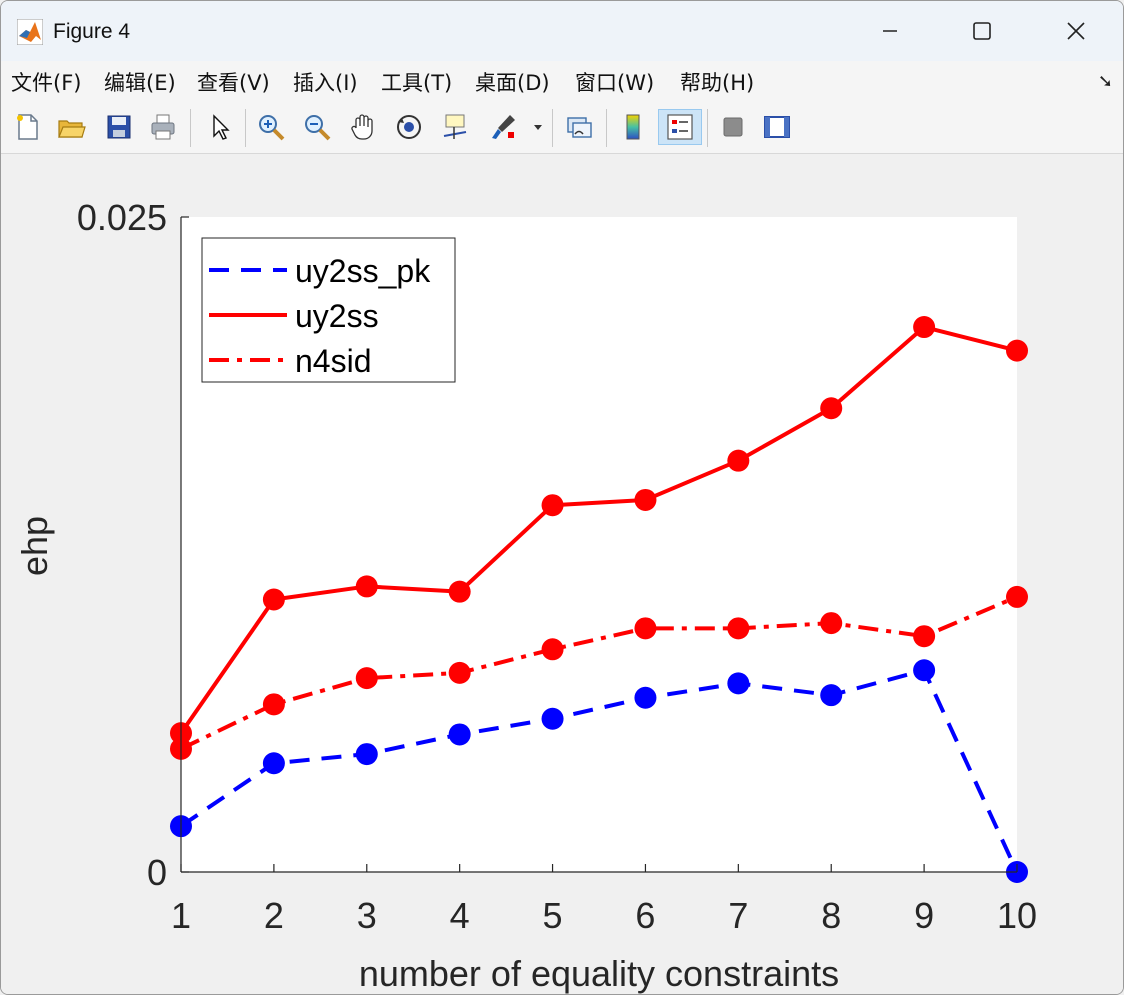 This screenshot has height=995, width=1124. I want to click on pan-hand-icon, so click(362, 127).